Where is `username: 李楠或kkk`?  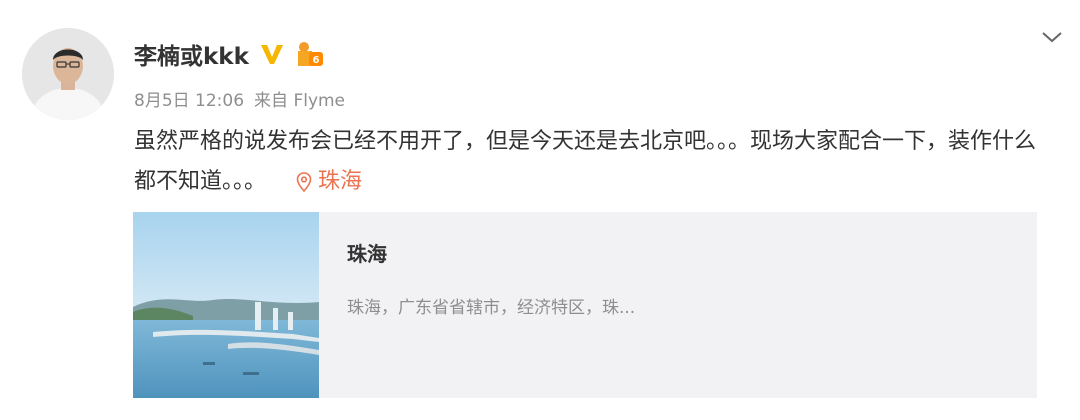
username: 李楠或kkk is located at coordinates (191, 54).